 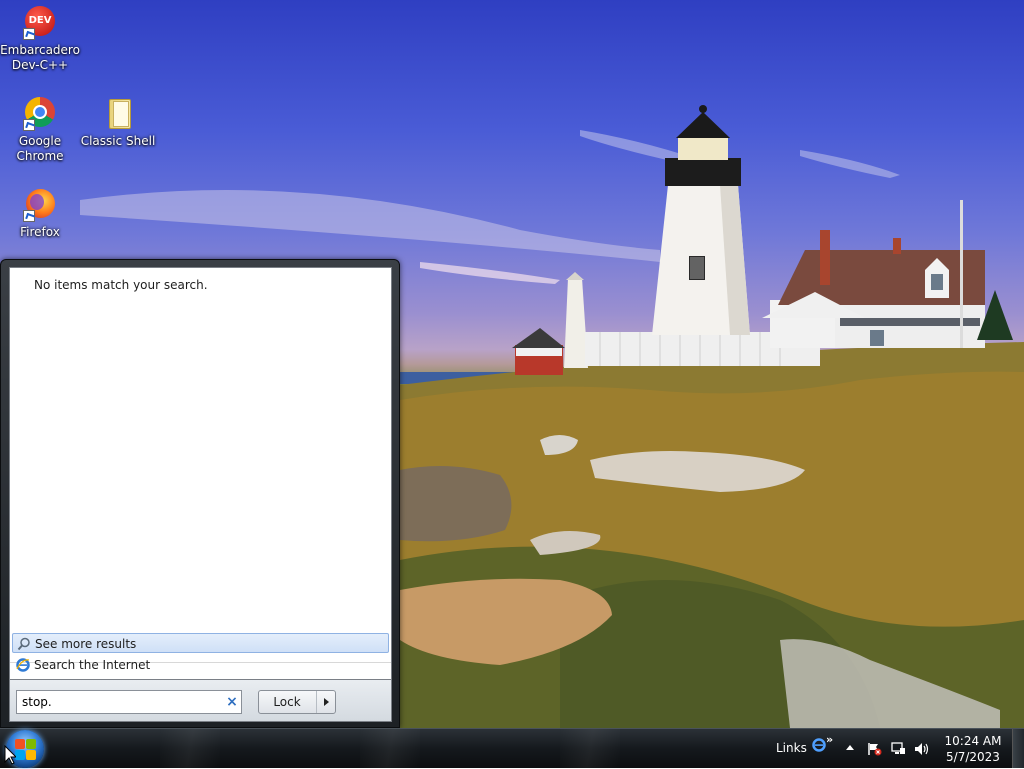 I want to click on search-internet-link: Search the Internet, so click(x=200, y=665).